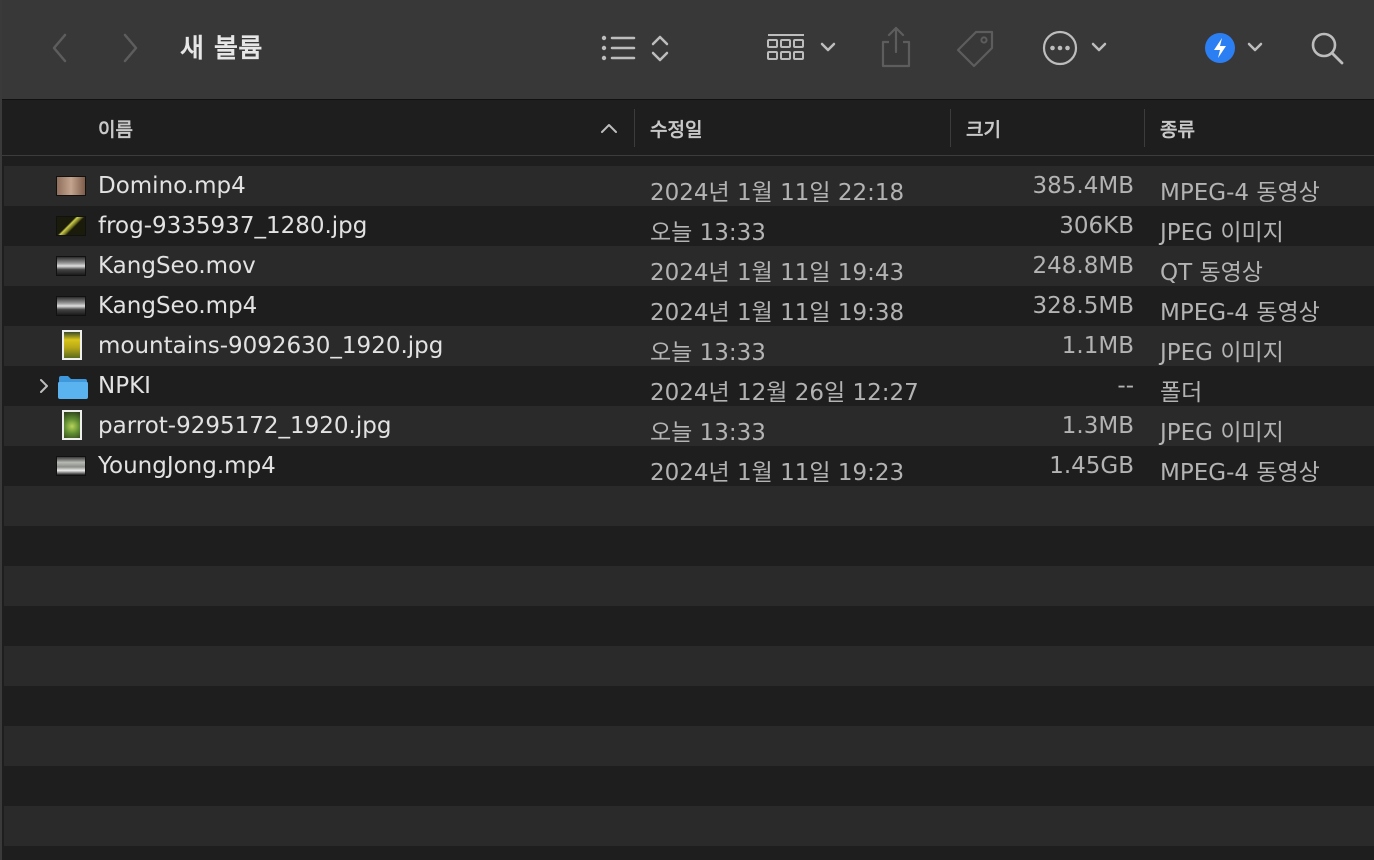  I want to click on file-name: frog-9335937_1280.jpg, so click(233, 226).